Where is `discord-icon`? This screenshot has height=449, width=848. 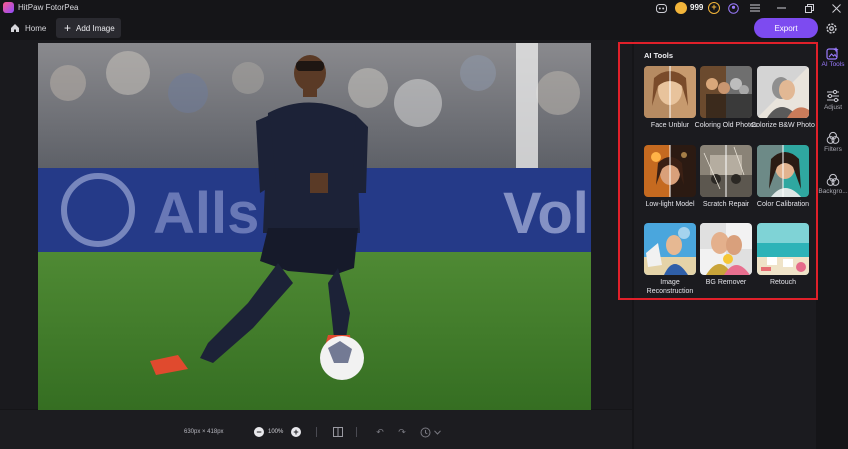 discord-icon is located at coordinates (661, 8).